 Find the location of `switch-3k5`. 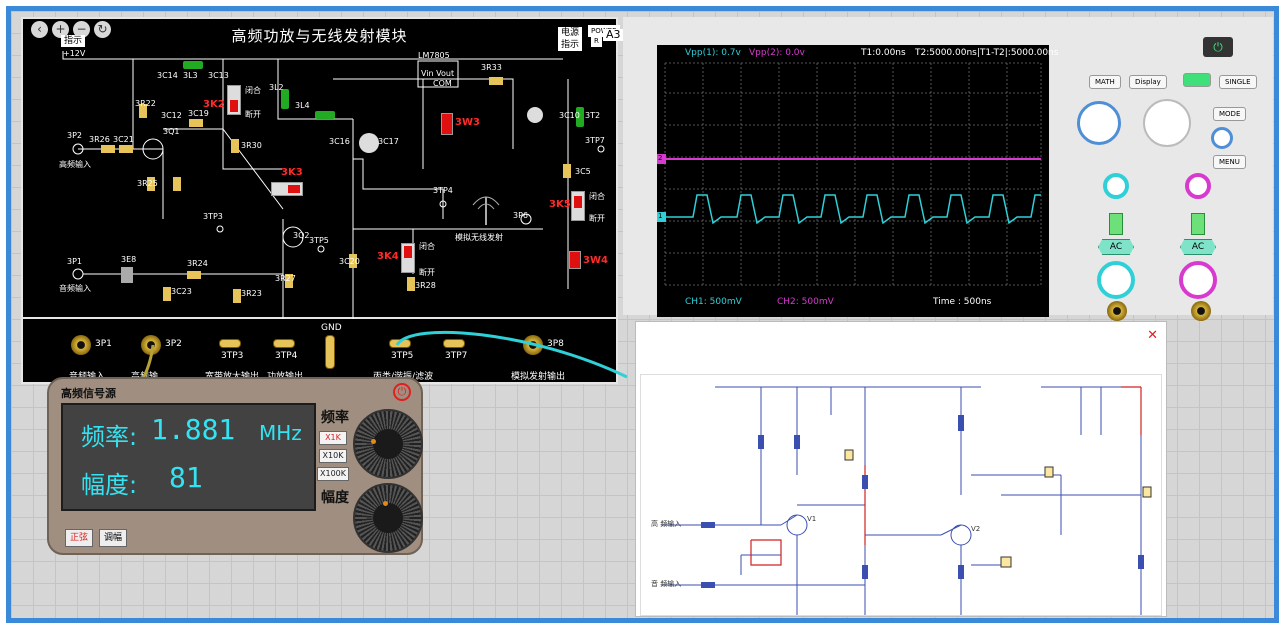

switch-3k5 is located at coordinates (578, 206).